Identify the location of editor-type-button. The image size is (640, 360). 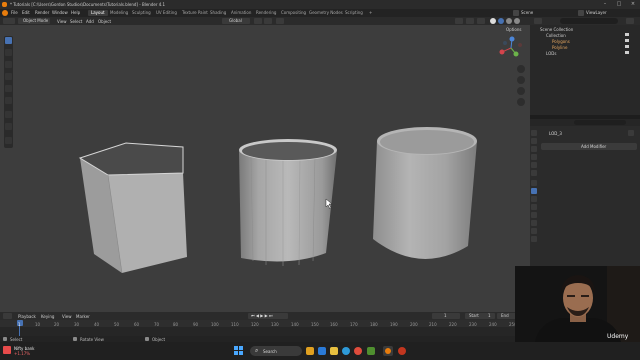
(9, 21).